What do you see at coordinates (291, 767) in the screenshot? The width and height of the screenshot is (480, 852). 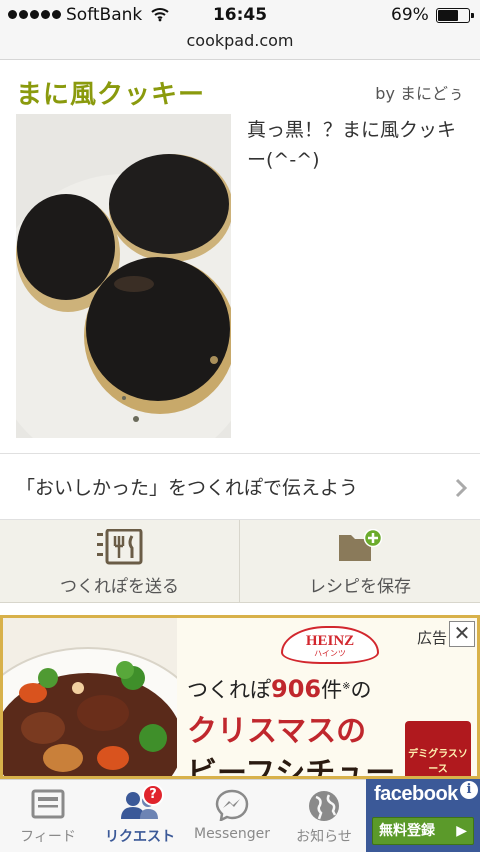 I see `ad-headline-3: ビーフシチュー` at bounding box center [291, 767].